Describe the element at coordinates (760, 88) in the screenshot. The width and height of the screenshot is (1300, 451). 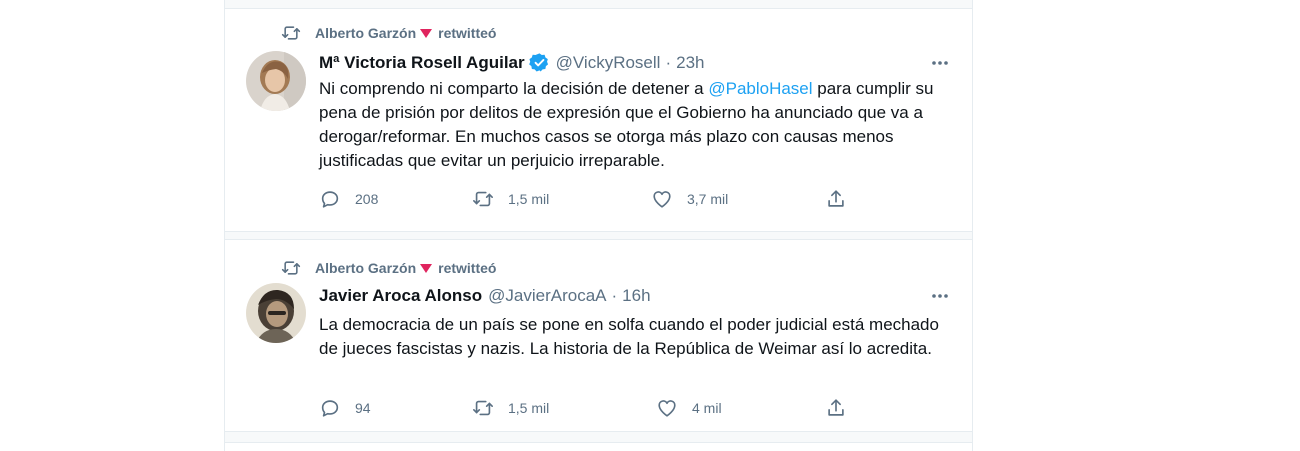
I see `mention-link: @PabloHasel` at that location.